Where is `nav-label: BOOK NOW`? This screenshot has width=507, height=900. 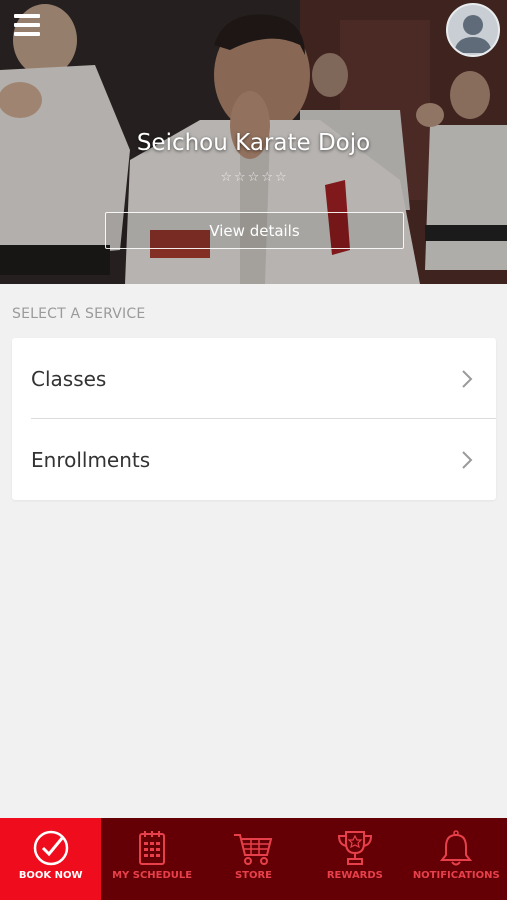
nav-label: BOOK NOW is located at coordinates (50, 875).